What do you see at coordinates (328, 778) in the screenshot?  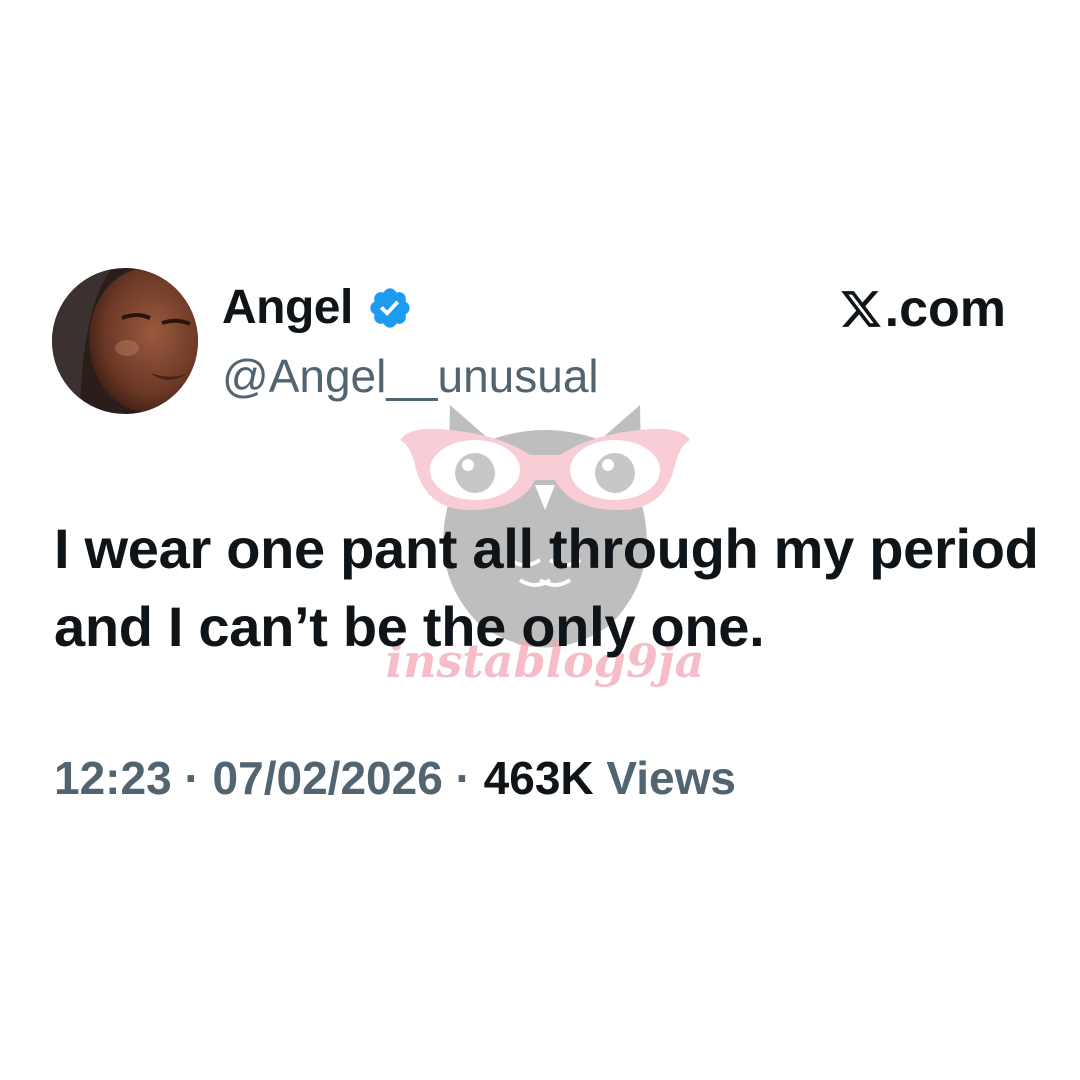 I see `tweet-date: 07/02/2026` at bounding box center [328, 778].